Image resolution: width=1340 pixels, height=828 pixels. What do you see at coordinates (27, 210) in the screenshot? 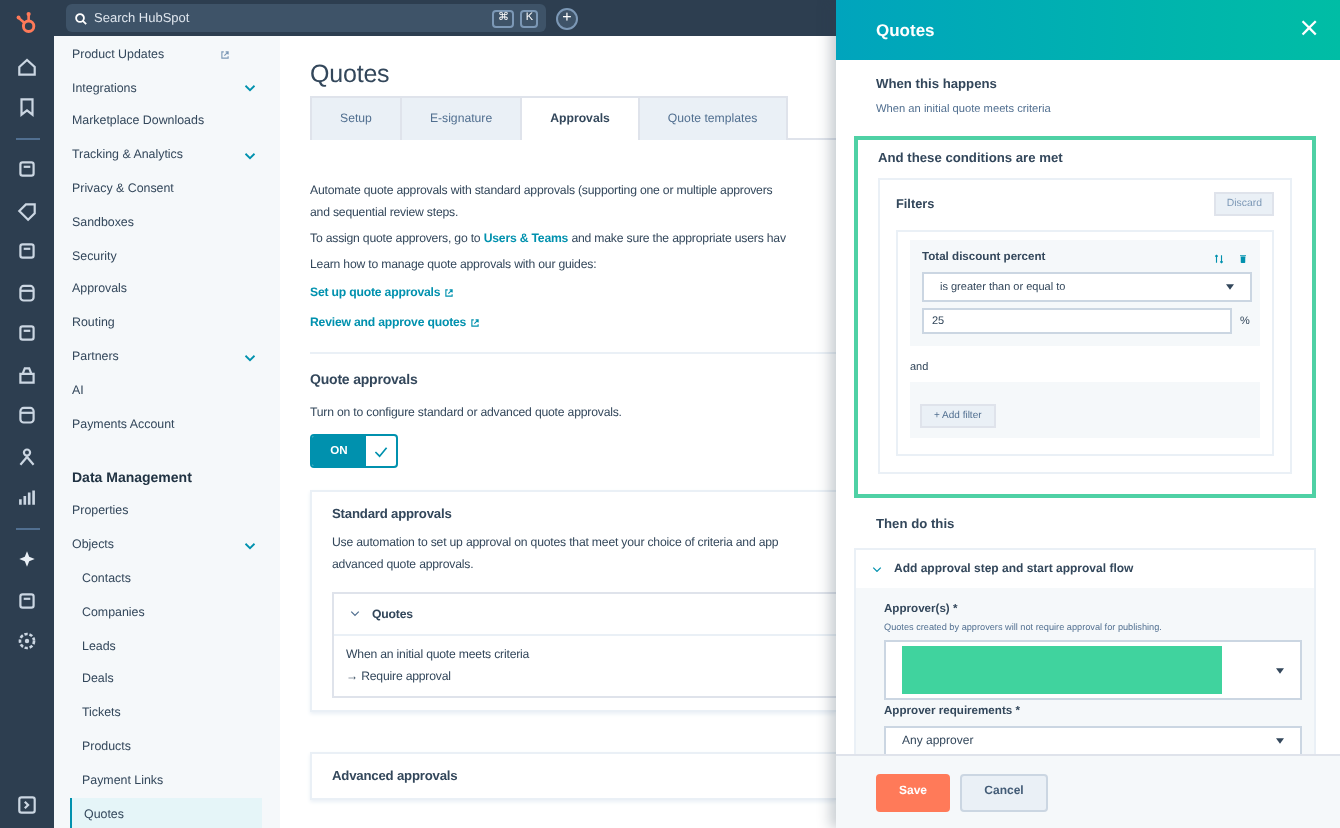
I see `tag-icon` at bounding box center [27, 210].